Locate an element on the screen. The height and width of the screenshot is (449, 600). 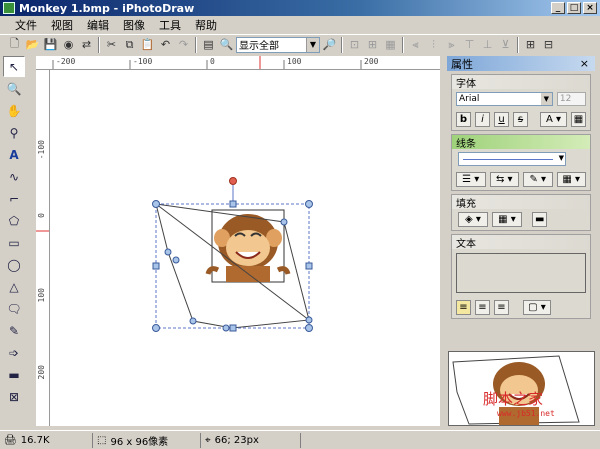
crop-icon: ⊡ is located at coordinates (354, 44).